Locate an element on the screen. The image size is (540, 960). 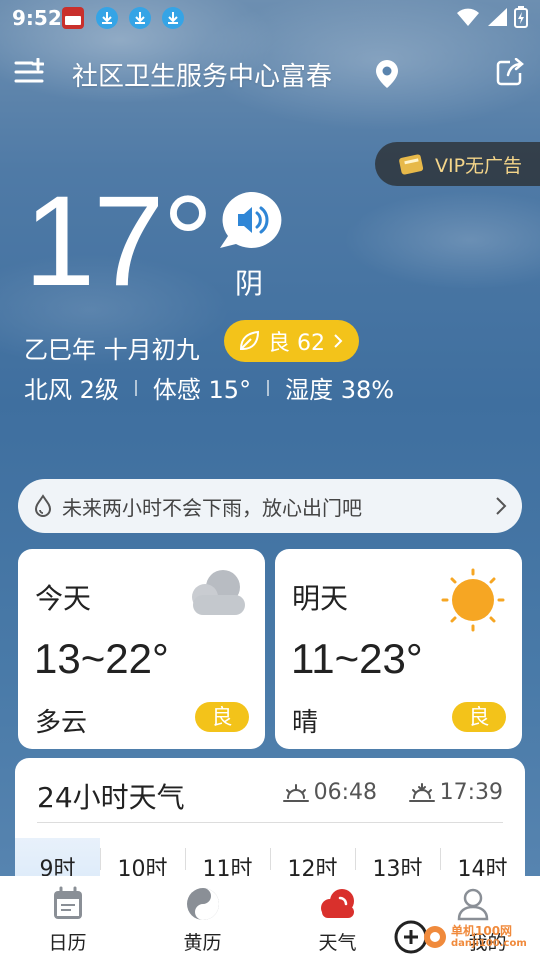
nav-almanac: 黄历 is located at coordinates (202, 918).